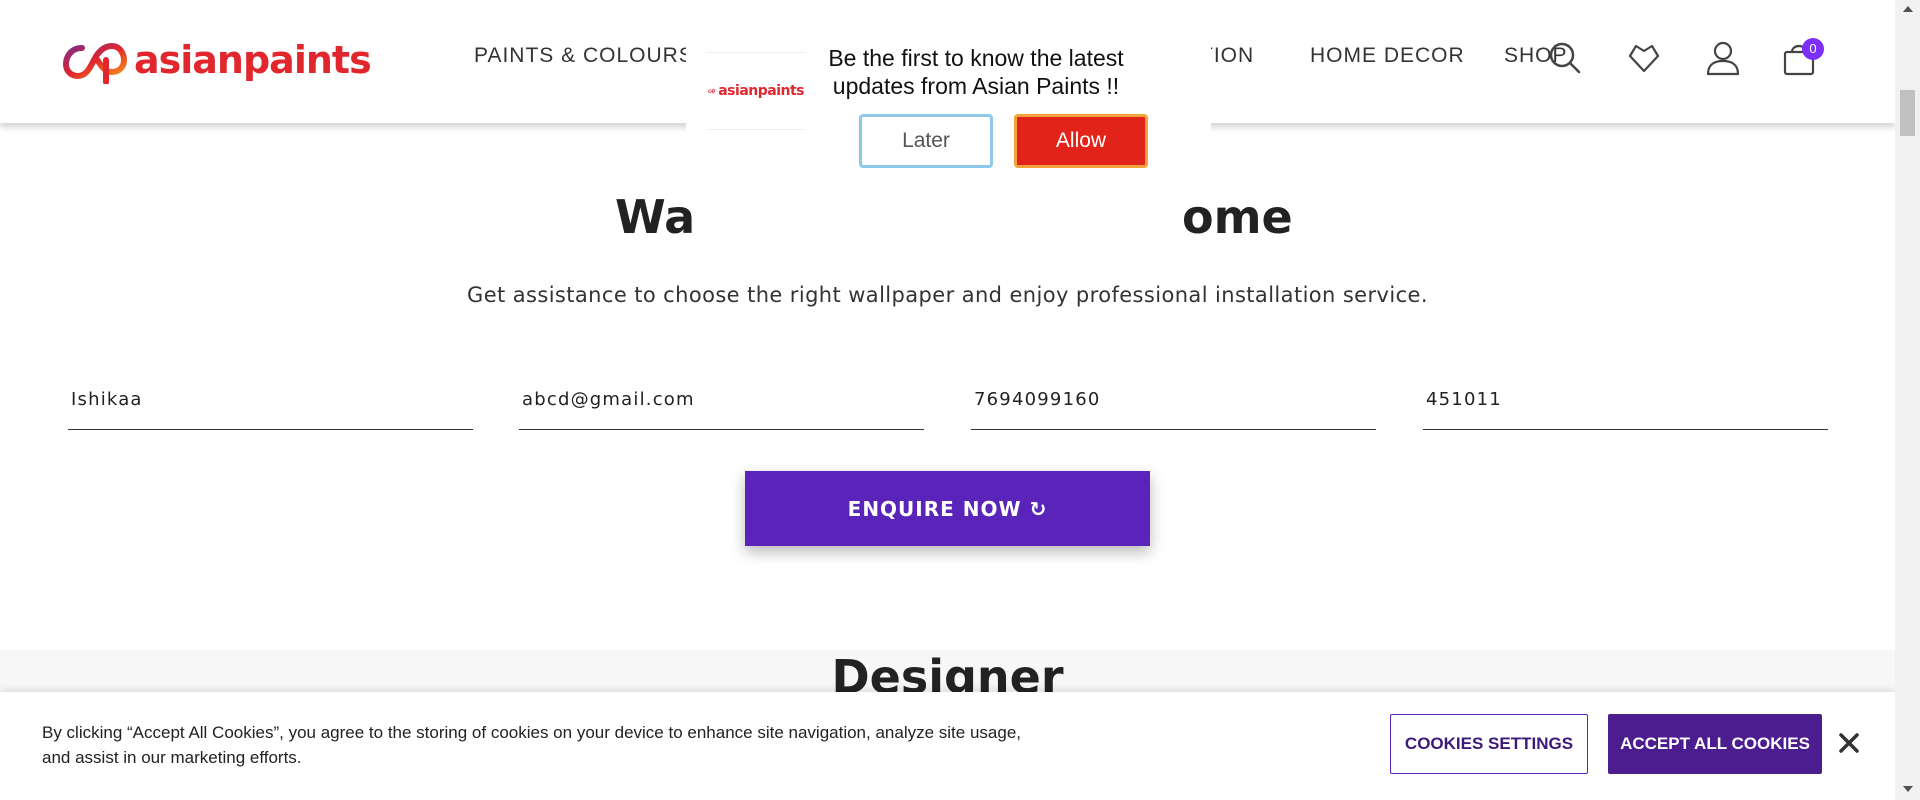 The image size is (1920, 800). Describe the element at coordinates (270, 399) in the screenshot. I see `name-input` at that location.